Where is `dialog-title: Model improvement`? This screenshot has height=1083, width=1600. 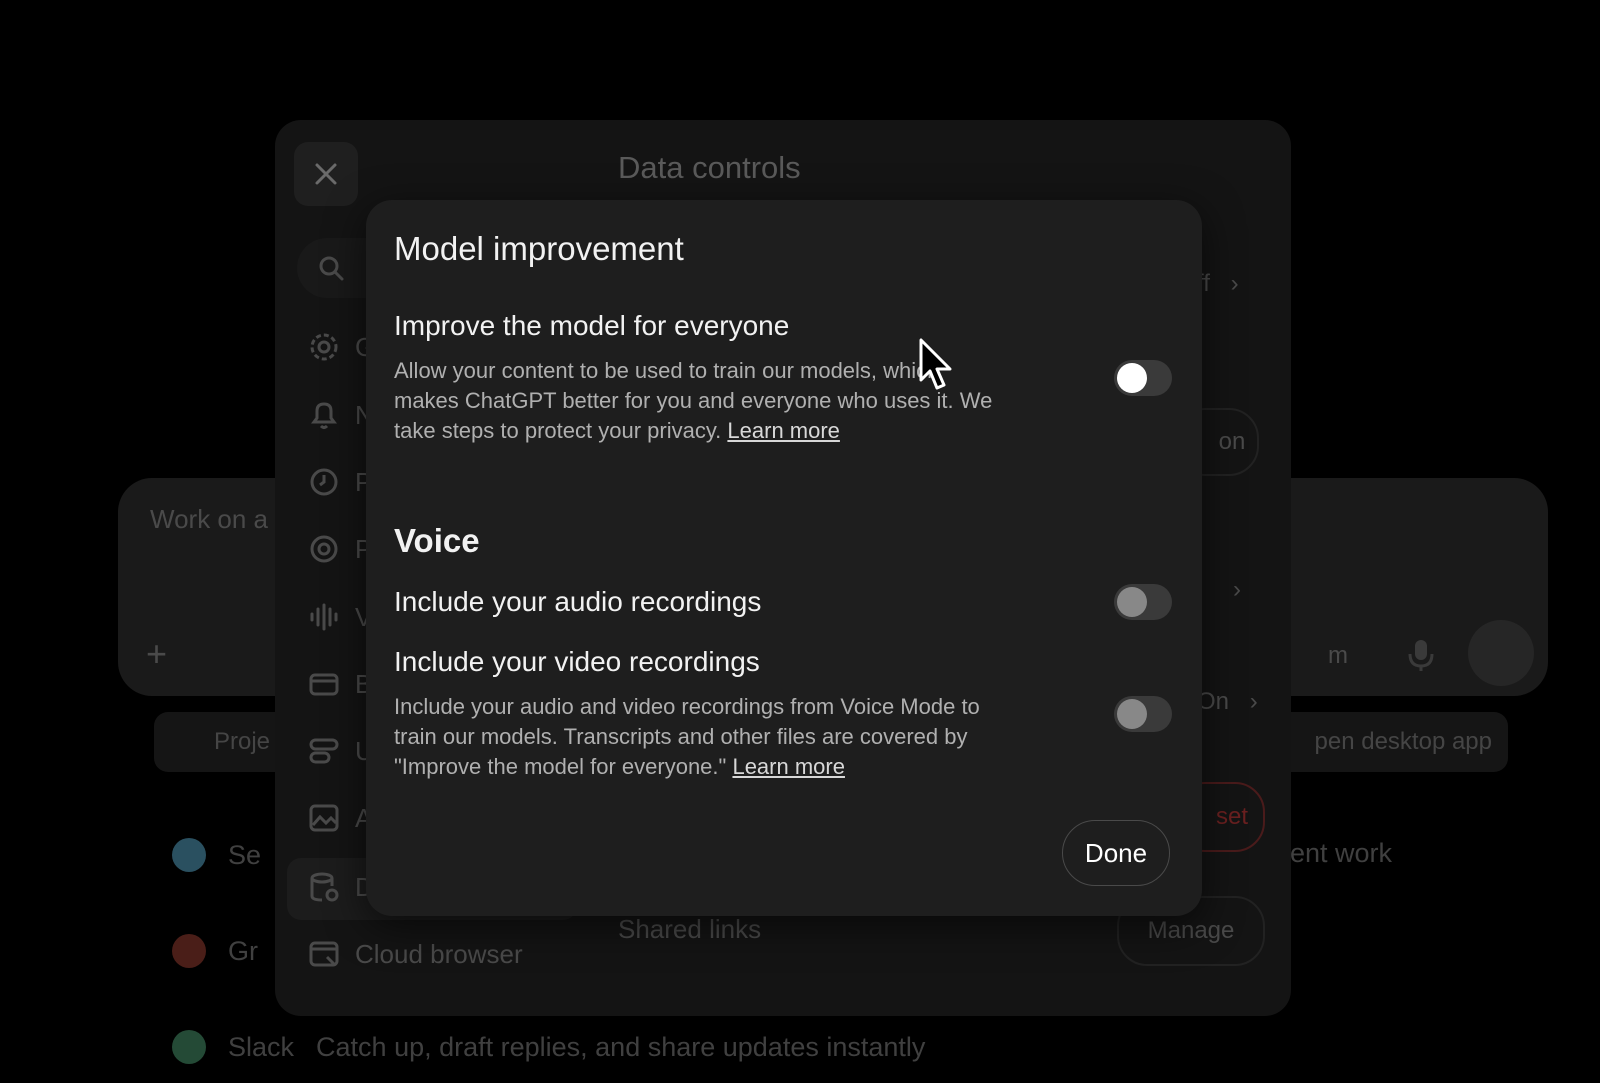
dialog-title: Model improvement is located at coordinates (539, 248).